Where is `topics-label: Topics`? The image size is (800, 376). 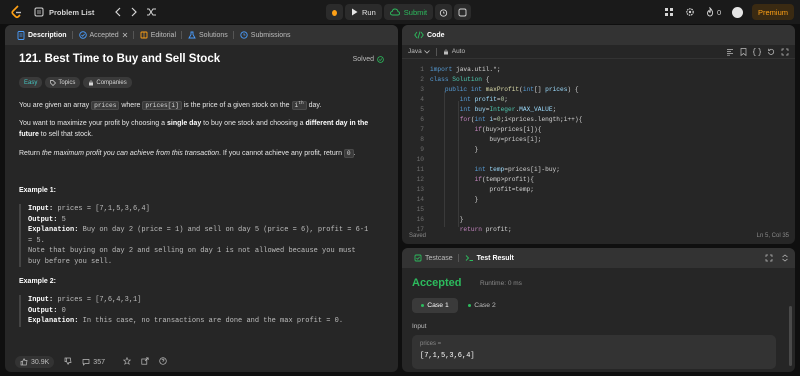
topics-label: Topics is located at coordinates (67, 82).